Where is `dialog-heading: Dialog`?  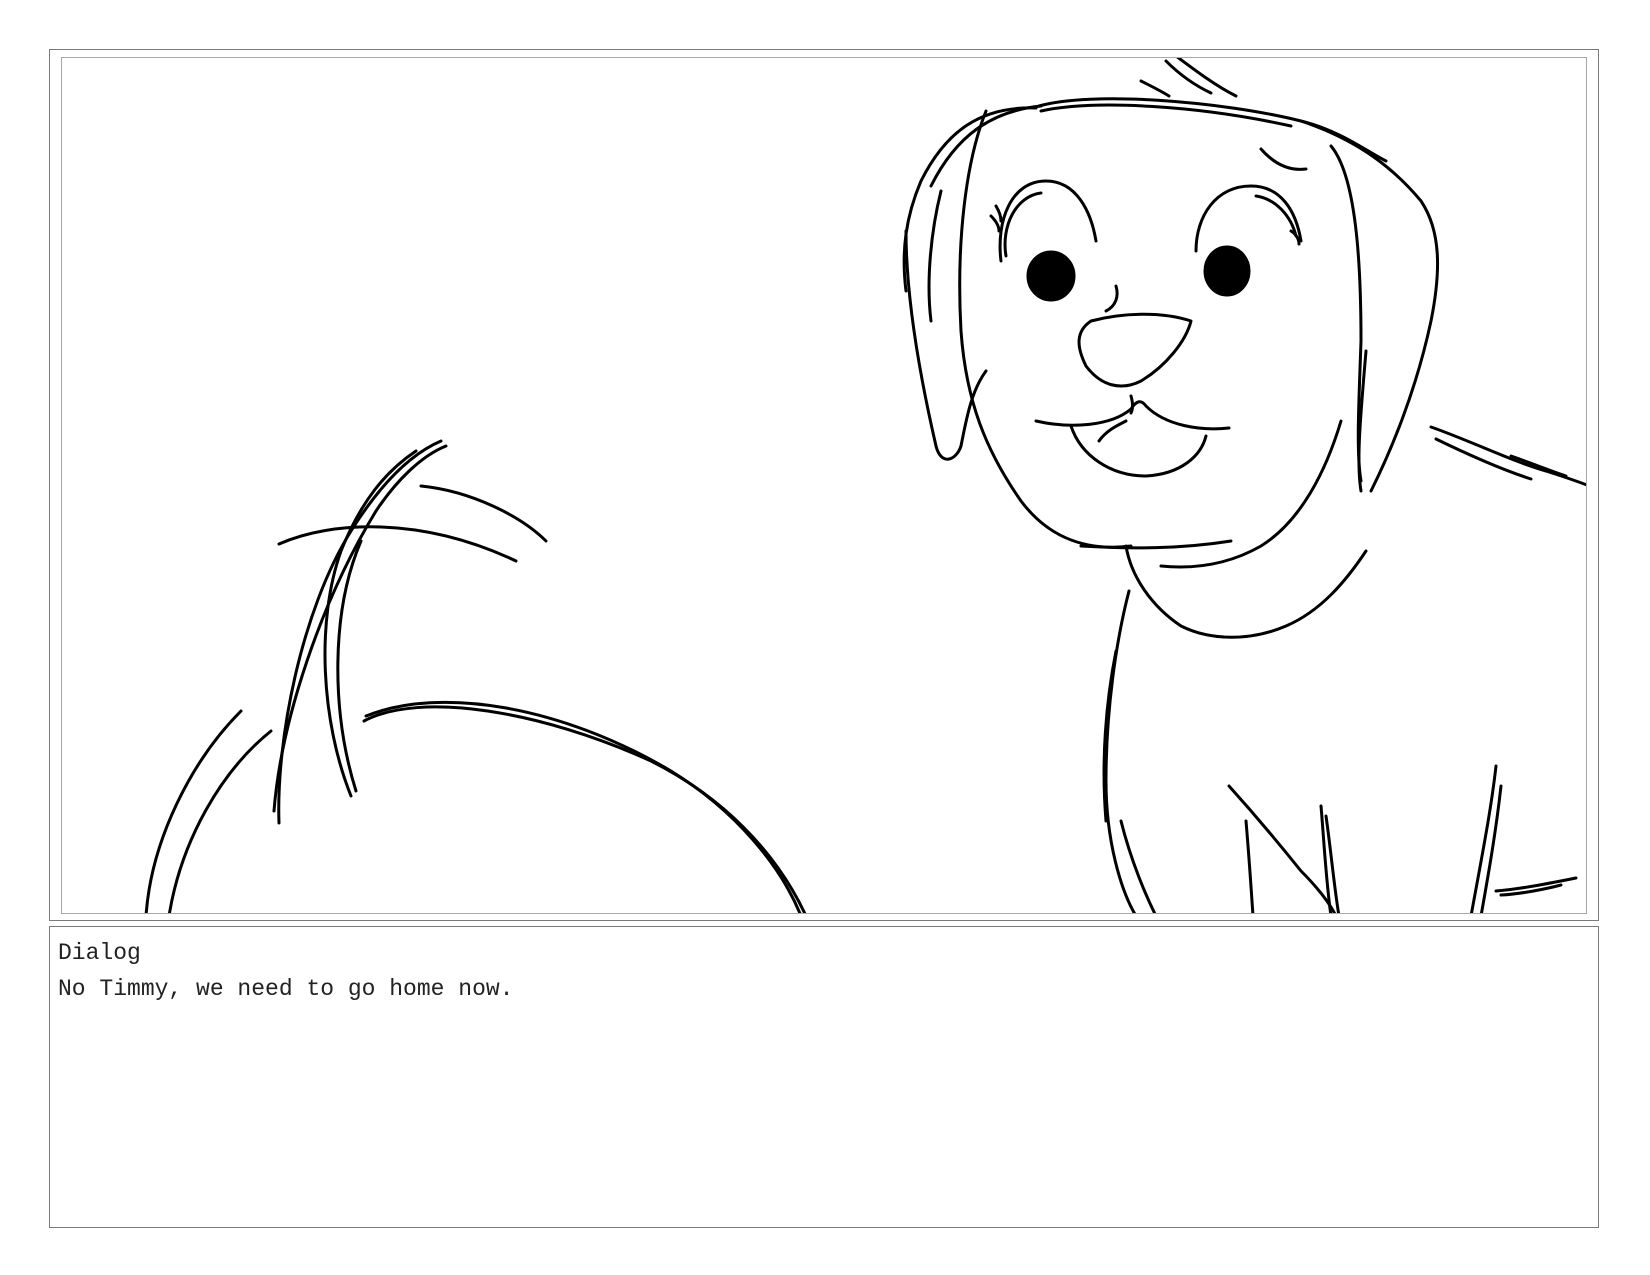
dialog-heading: Dialog is located at coordinates (99, 953).